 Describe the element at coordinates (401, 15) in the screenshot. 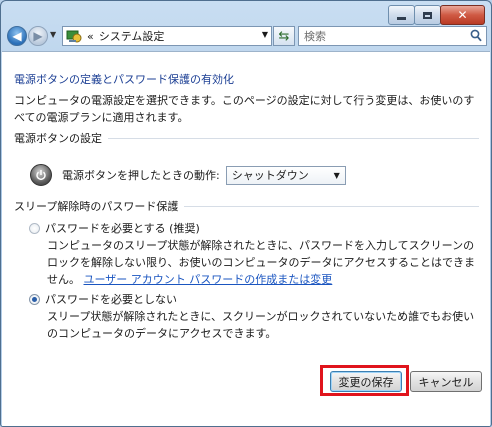

I see `minimize-button` at that location.